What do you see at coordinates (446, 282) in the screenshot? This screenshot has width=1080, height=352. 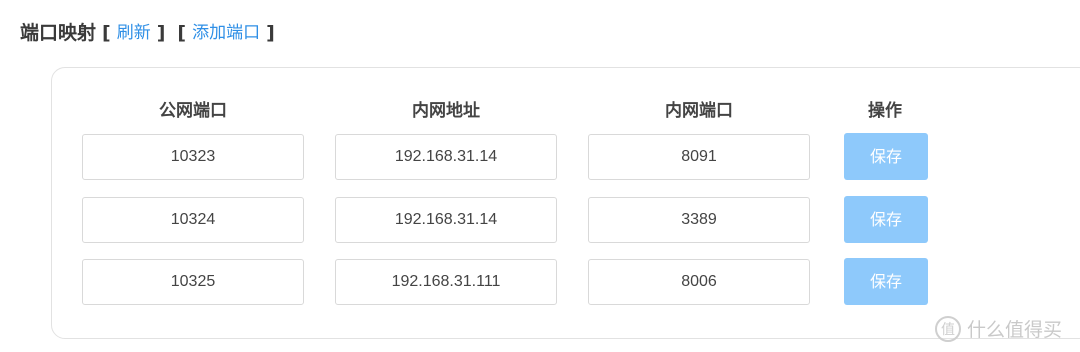 I see `internal-address-input: 192.168.31.111` at bounding box center [446, 282].